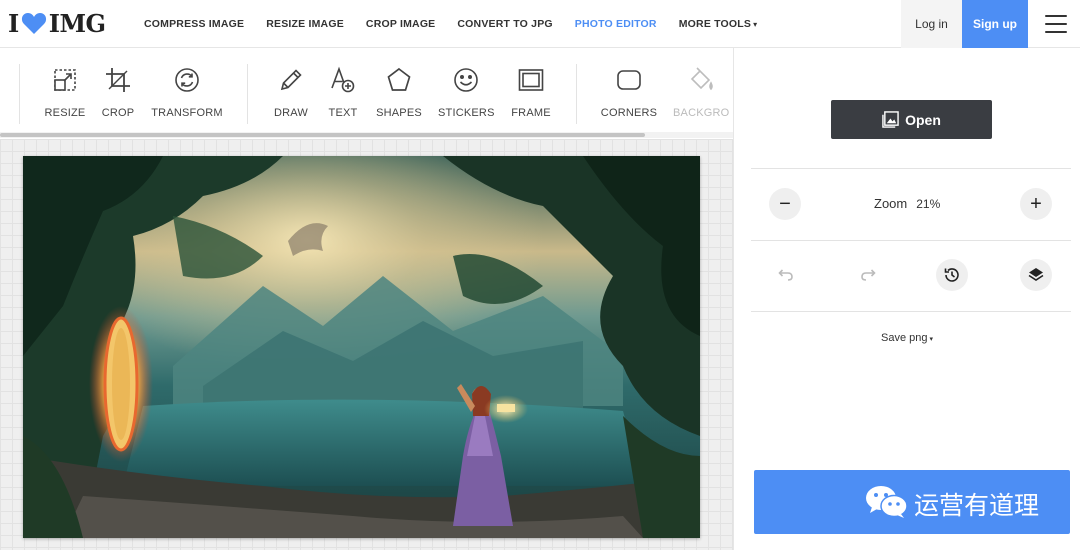  What do you see at coordinates (785, 204) in the screenshot?
I see `zoom-out-button: −` at bounding box center [785, 204].